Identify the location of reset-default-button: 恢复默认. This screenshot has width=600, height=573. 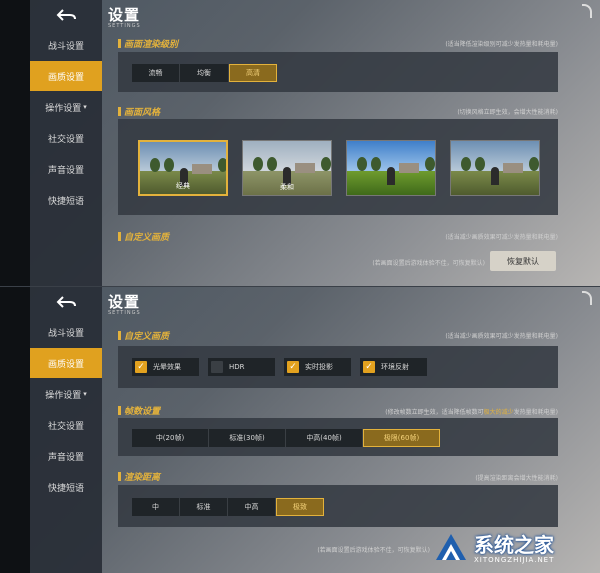
(523, 261).